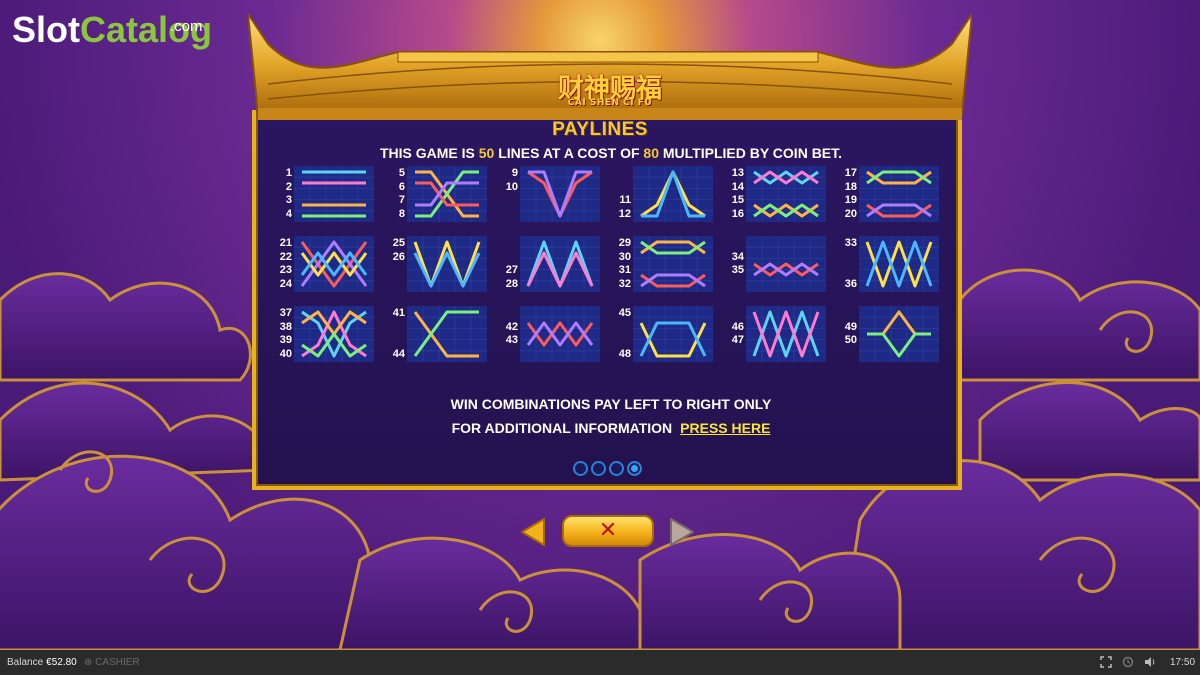 This screenshot has width=1200, height=675. I want to click on payline-group: 9 10, so click(548, 194).